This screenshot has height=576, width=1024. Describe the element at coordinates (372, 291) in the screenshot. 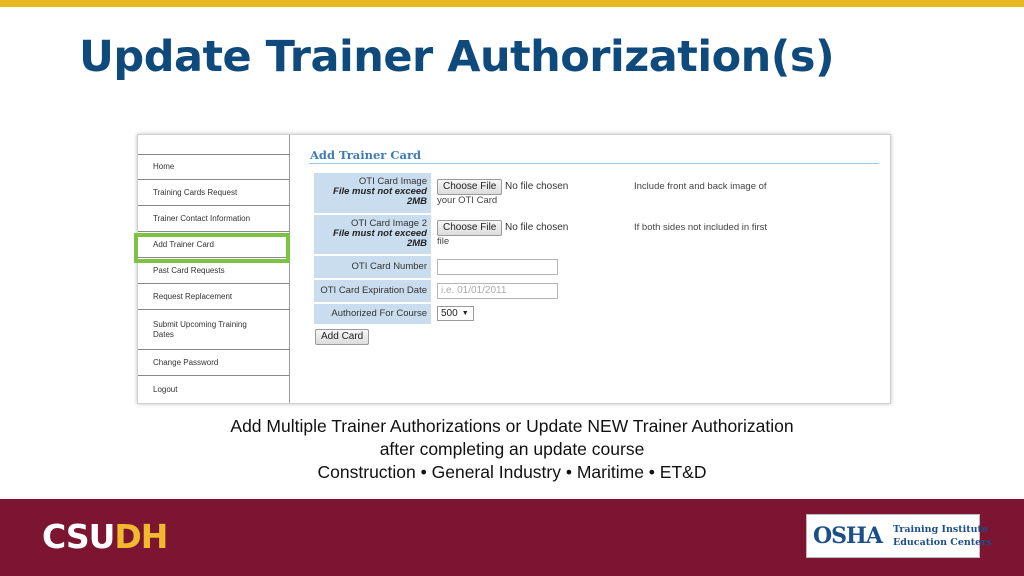

I see `oti-card-expiration-label: OTI Card Expiration Date` at that location.